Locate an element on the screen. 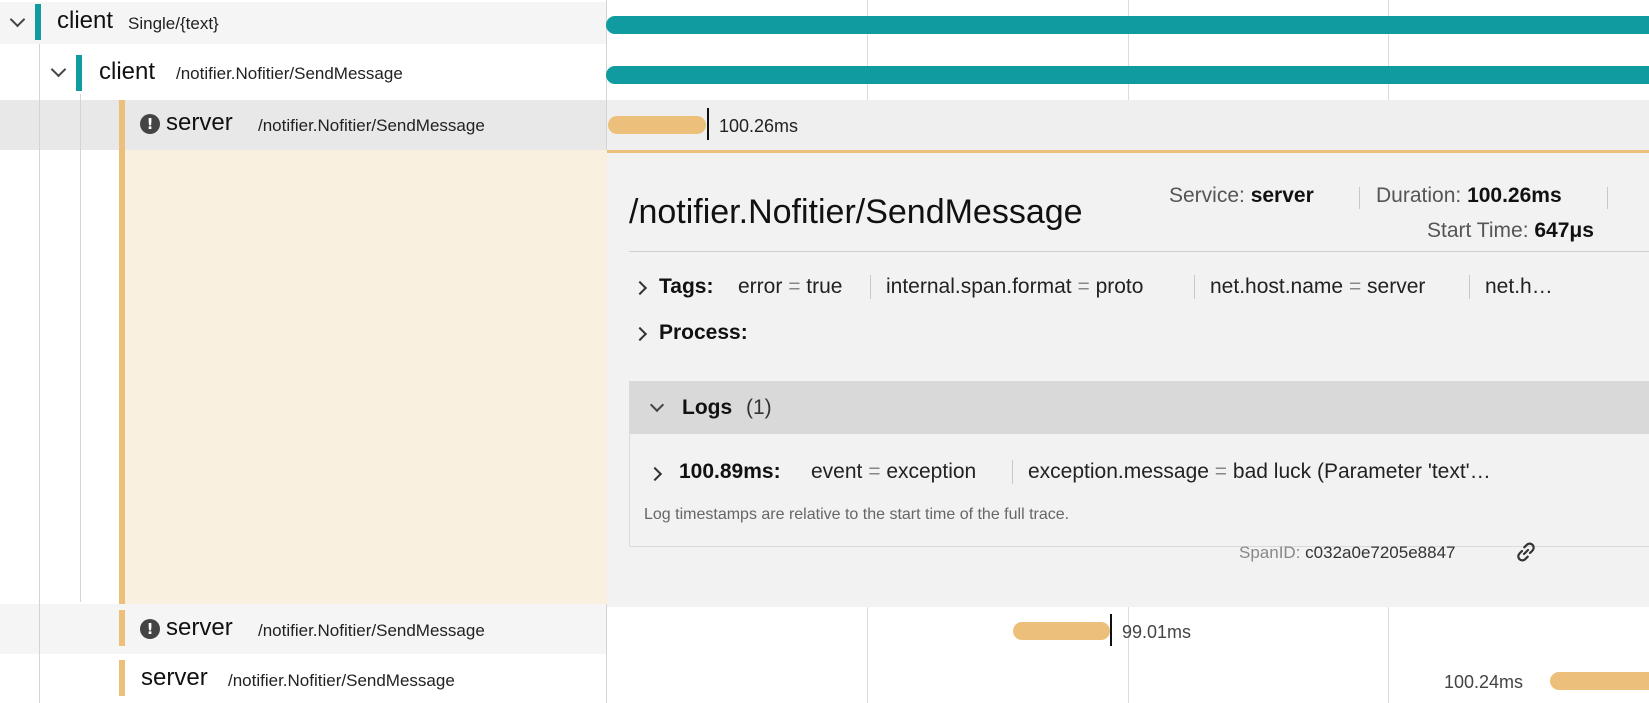 This screenshot has height=703, width=1649. log-field-separator is located at coordinates (1012, 472).